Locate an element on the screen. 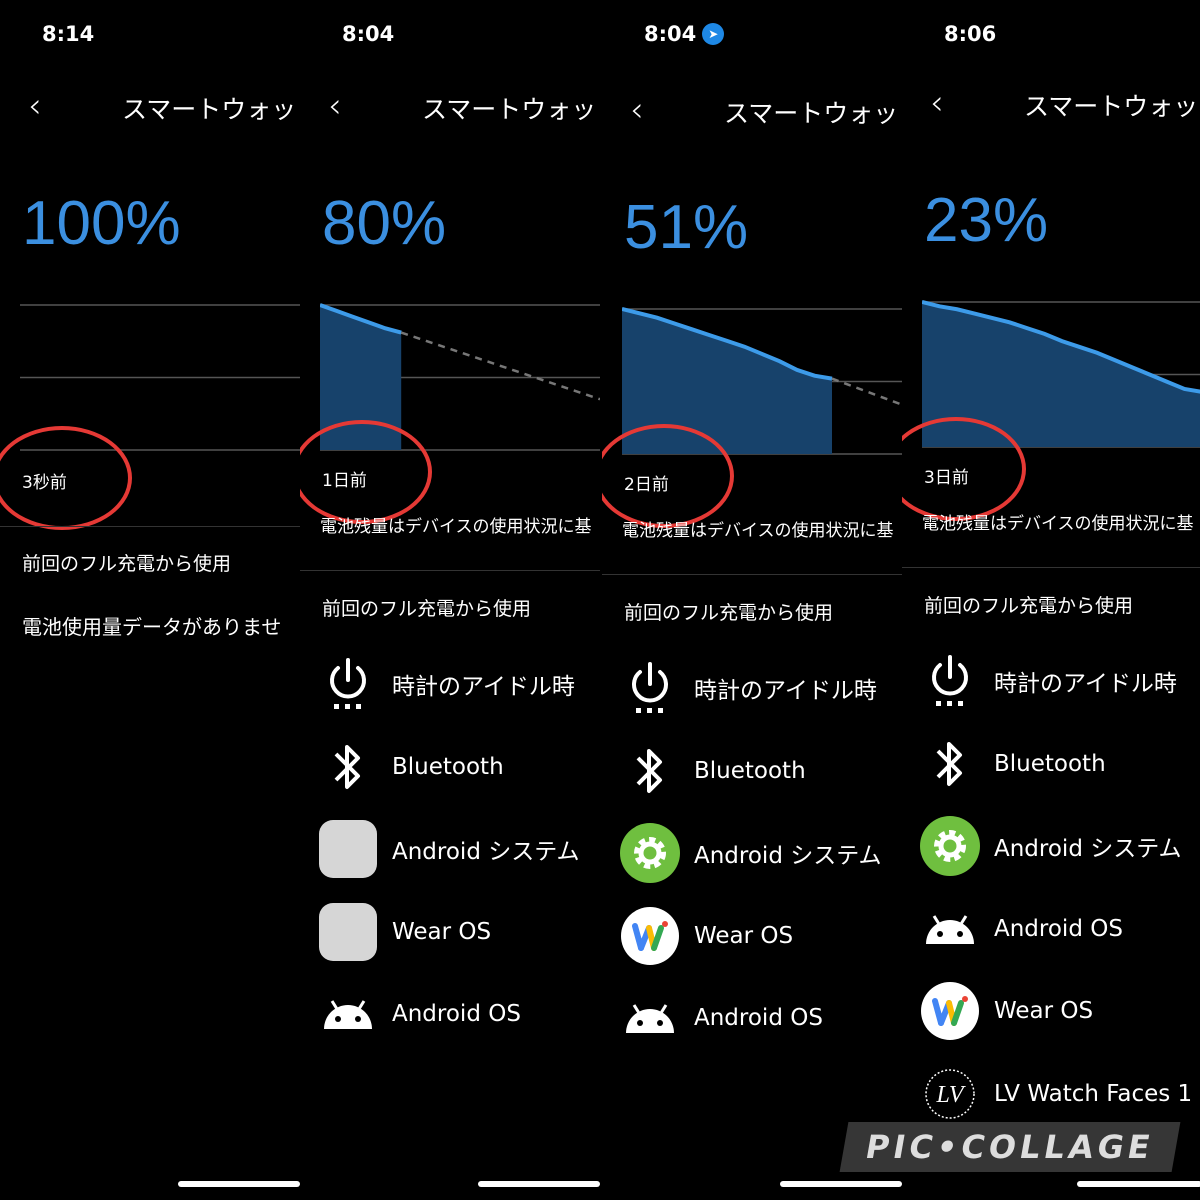 The height and width of the screenshot is (1200, 1200). no-data-message: 電池使用量データがありませ is located at coordinates (152, 627).